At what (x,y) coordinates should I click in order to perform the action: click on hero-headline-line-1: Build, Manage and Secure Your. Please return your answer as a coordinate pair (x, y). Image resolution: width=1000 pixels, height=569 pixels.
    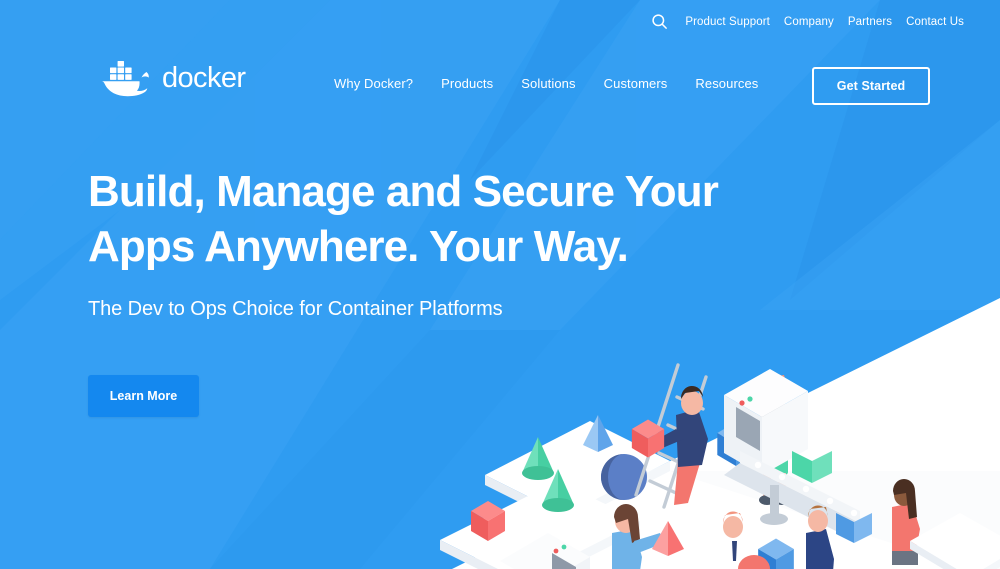
    Looking at the image, I should click on (403, 191).